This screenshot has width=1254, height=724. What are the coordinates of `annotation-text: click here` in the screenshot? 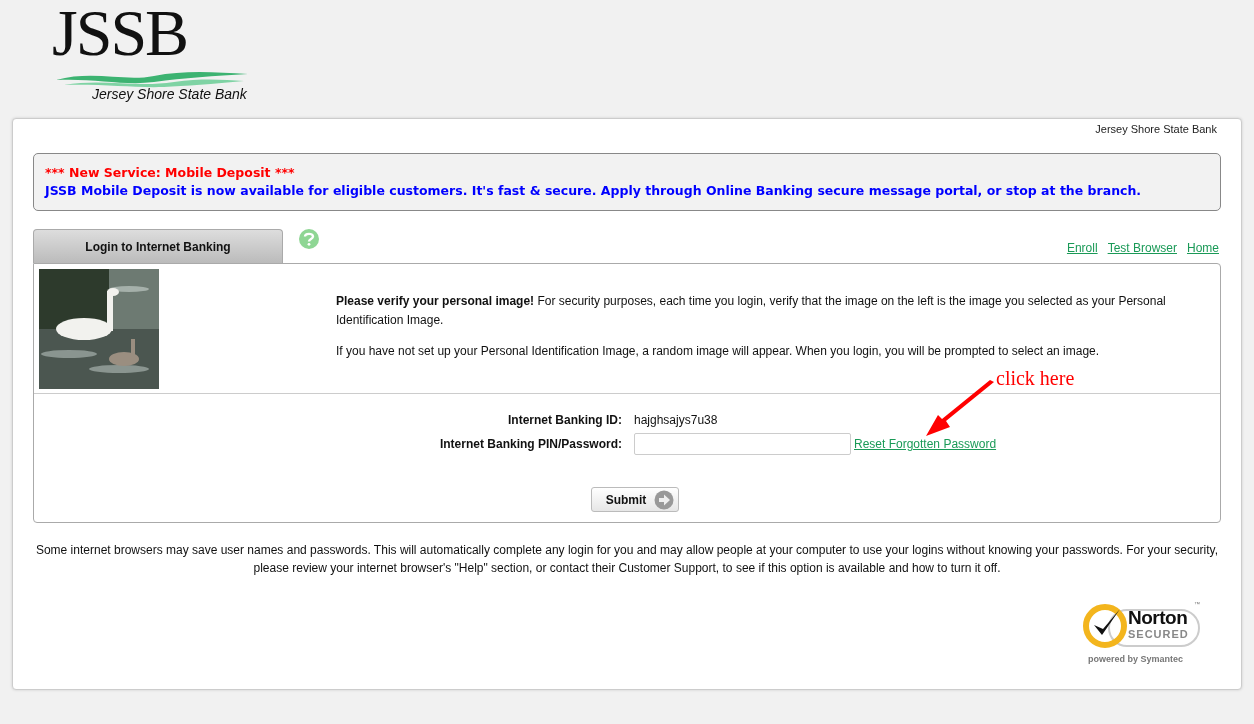 It's located at (1035, 378).